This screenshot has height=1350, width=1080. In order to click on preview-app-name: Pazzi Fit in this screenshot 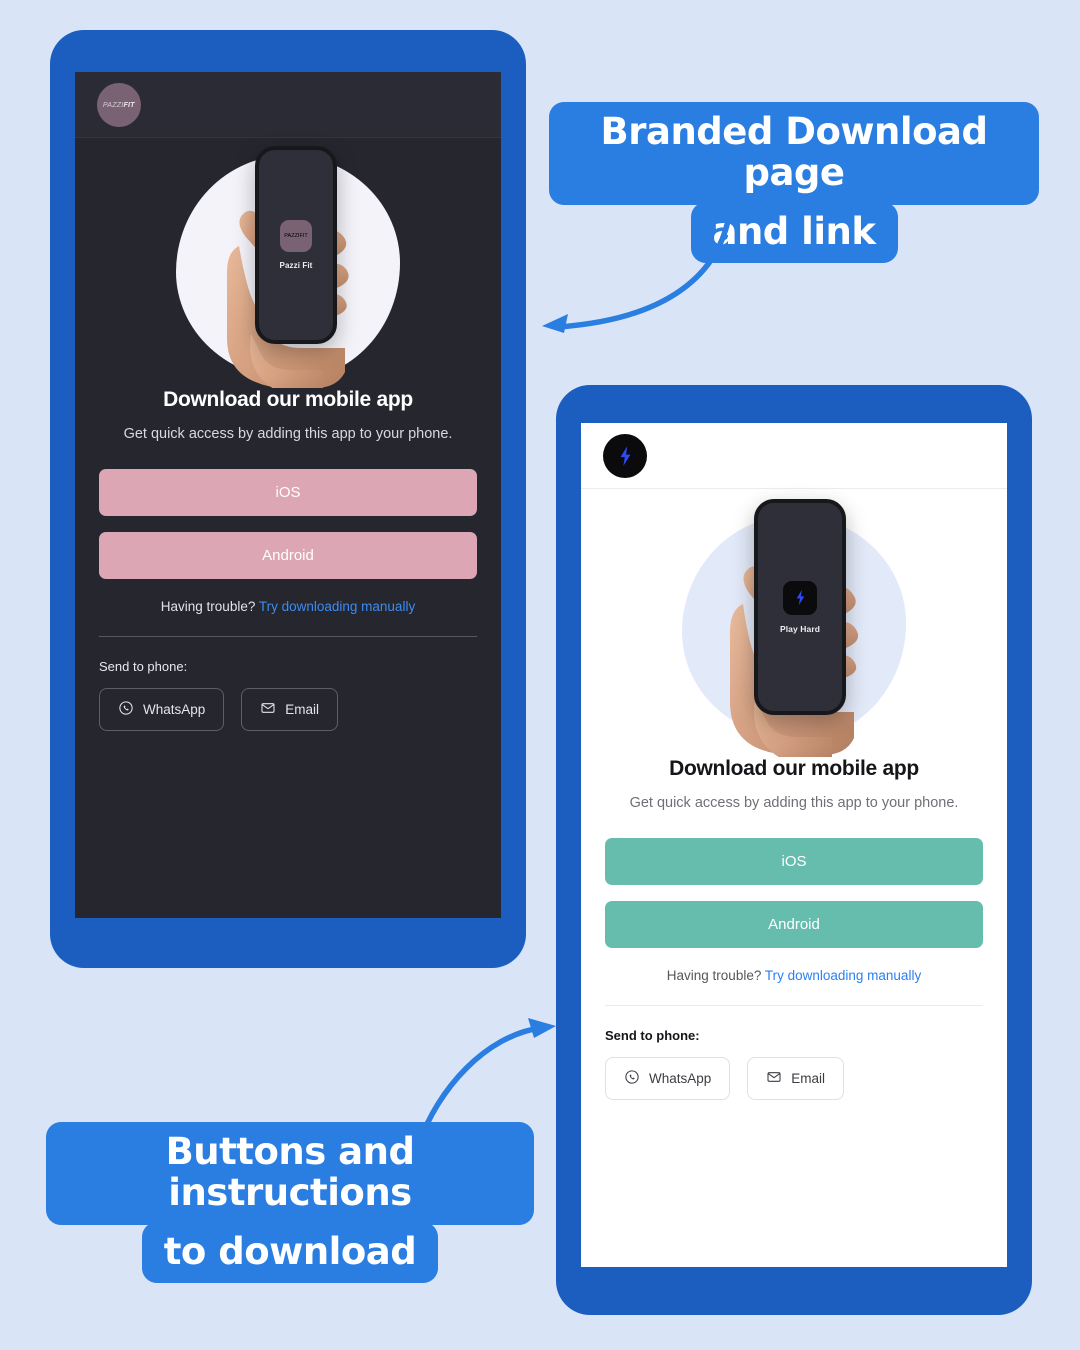, I will do `click(296, 265)`.